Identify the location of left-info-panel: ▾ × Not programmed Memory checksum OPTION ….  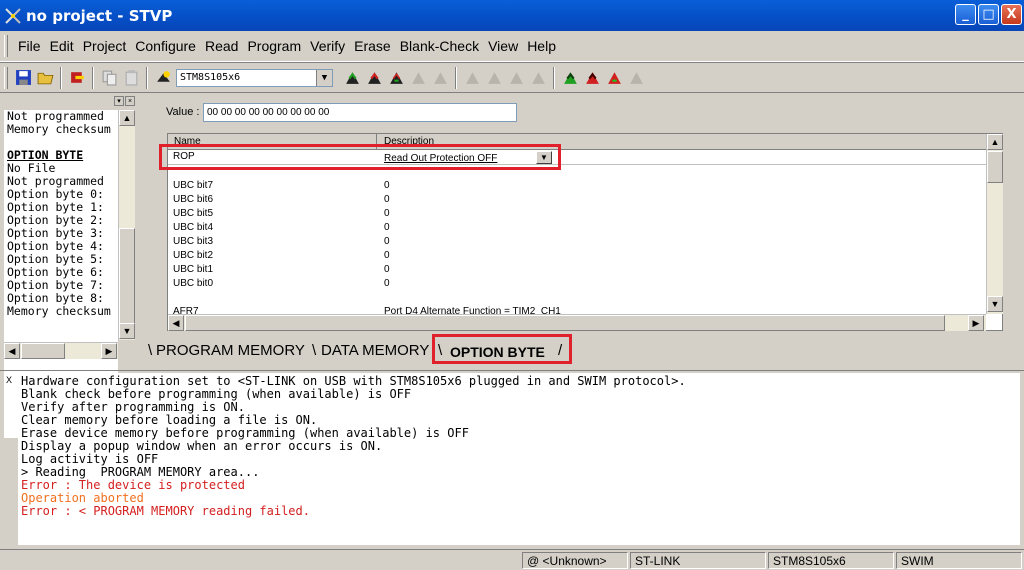
(70, 267).